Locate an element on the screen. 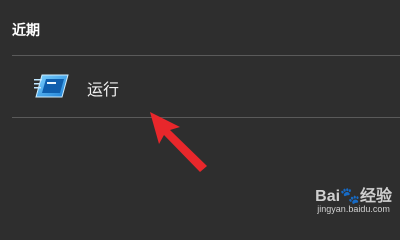 The height and width of the screenshot is (240, 400). divider-bottom is located at coordinates (206, 117).